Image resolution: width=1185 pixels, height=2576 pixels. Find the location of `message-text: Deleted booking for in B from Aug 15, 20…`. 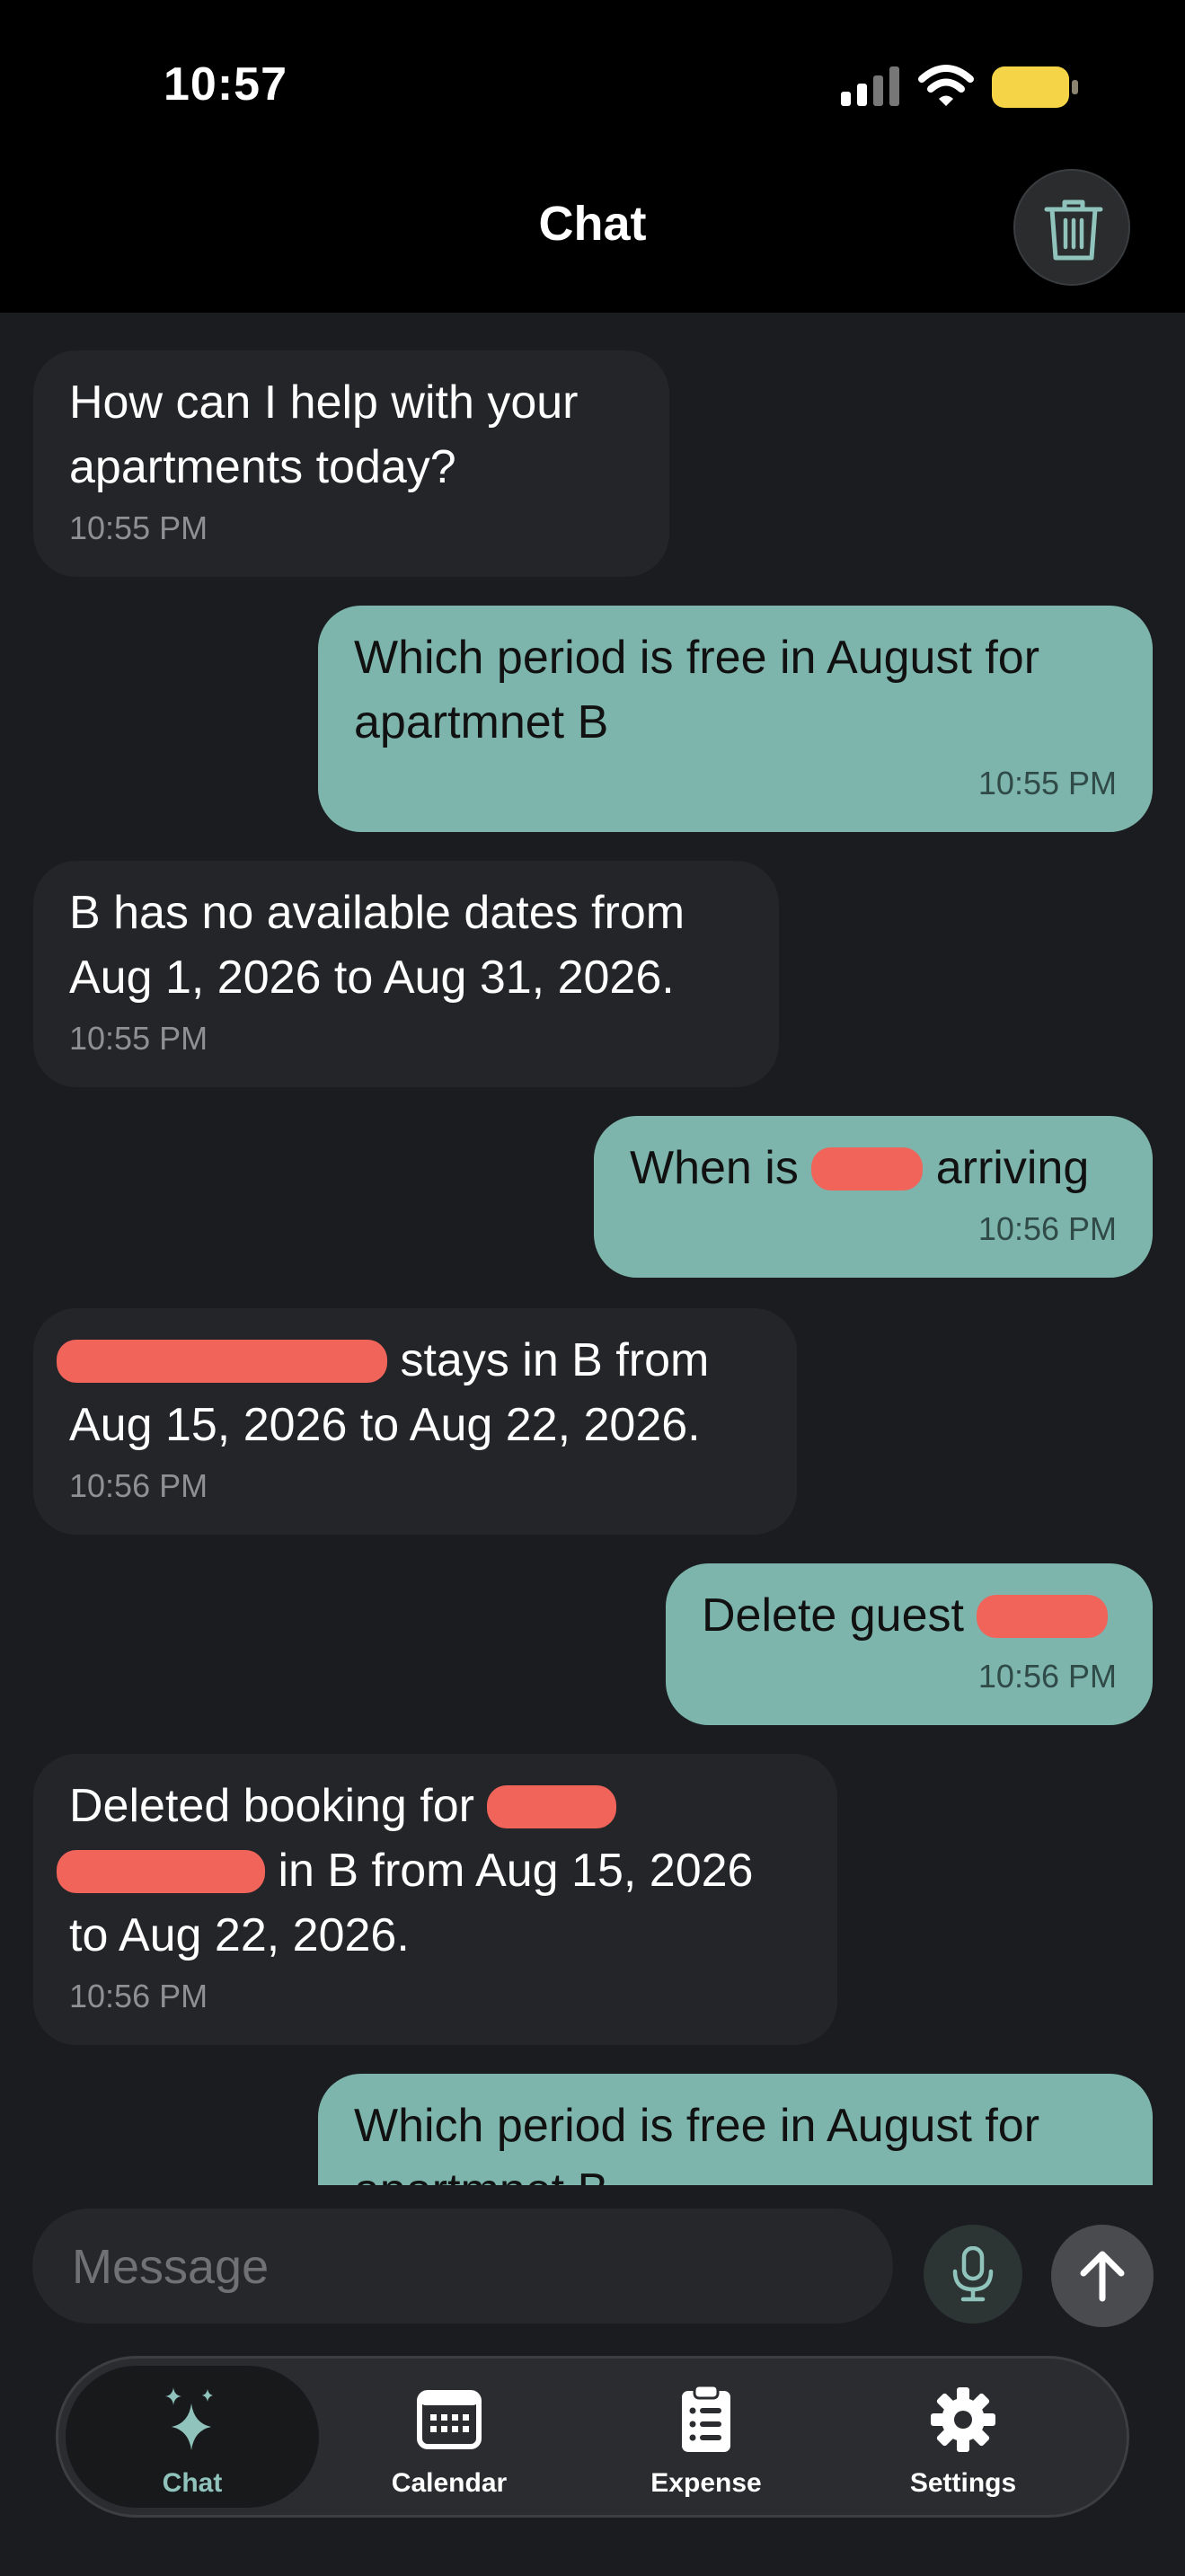

message-text: Deleted booking for in B from Aug 15, 20… is located at coordinates (429, 1871).